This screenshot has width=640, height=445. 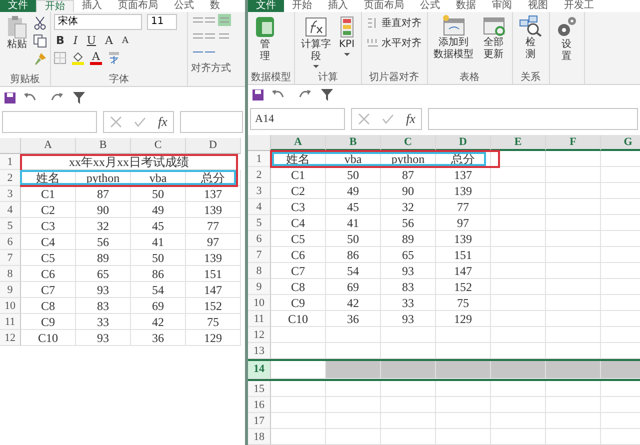 What do you see at coordinates (98, 22) in the screenshot?
I see `font-name-field: 宋体` at bounding box center [98, 22].